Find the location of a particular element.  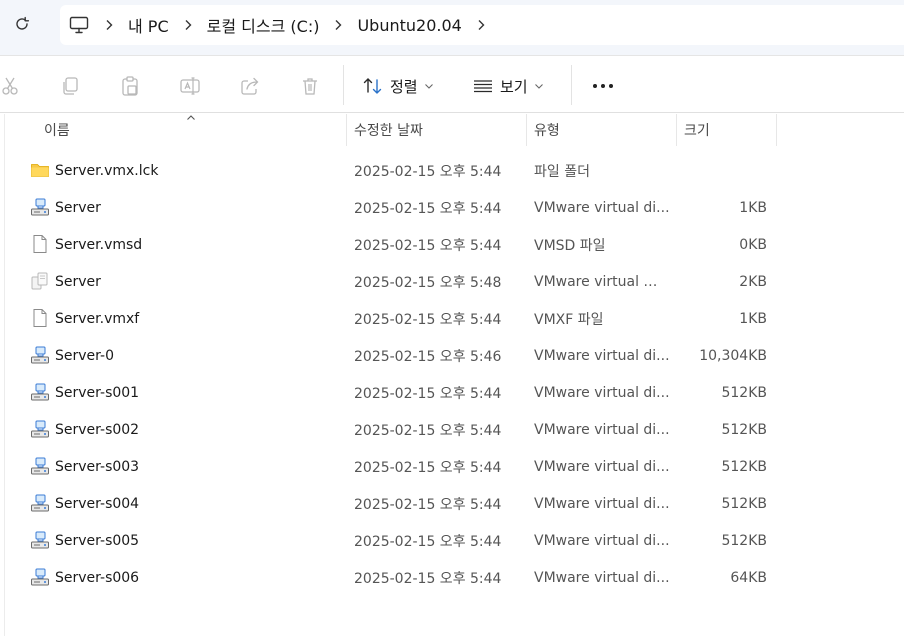

file-modified-date: 2025-02-15 오후 5:46 is located at coordinates (428, 356).